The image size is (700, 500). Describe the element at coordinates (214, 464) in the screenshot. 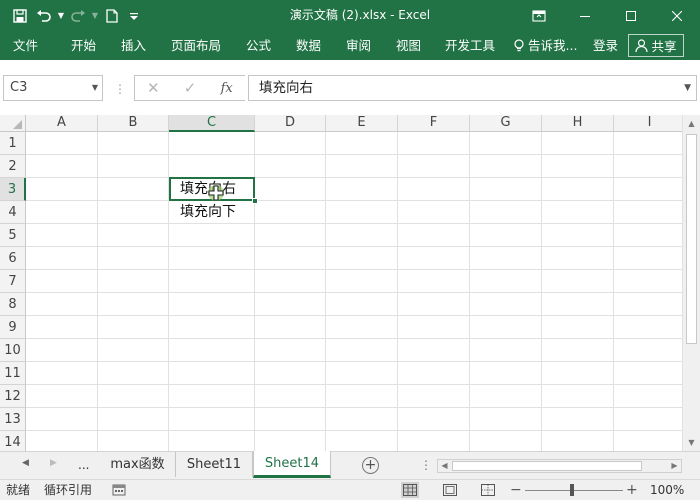

I see `sheet-tab-sheet11: Sheet11` at that location.